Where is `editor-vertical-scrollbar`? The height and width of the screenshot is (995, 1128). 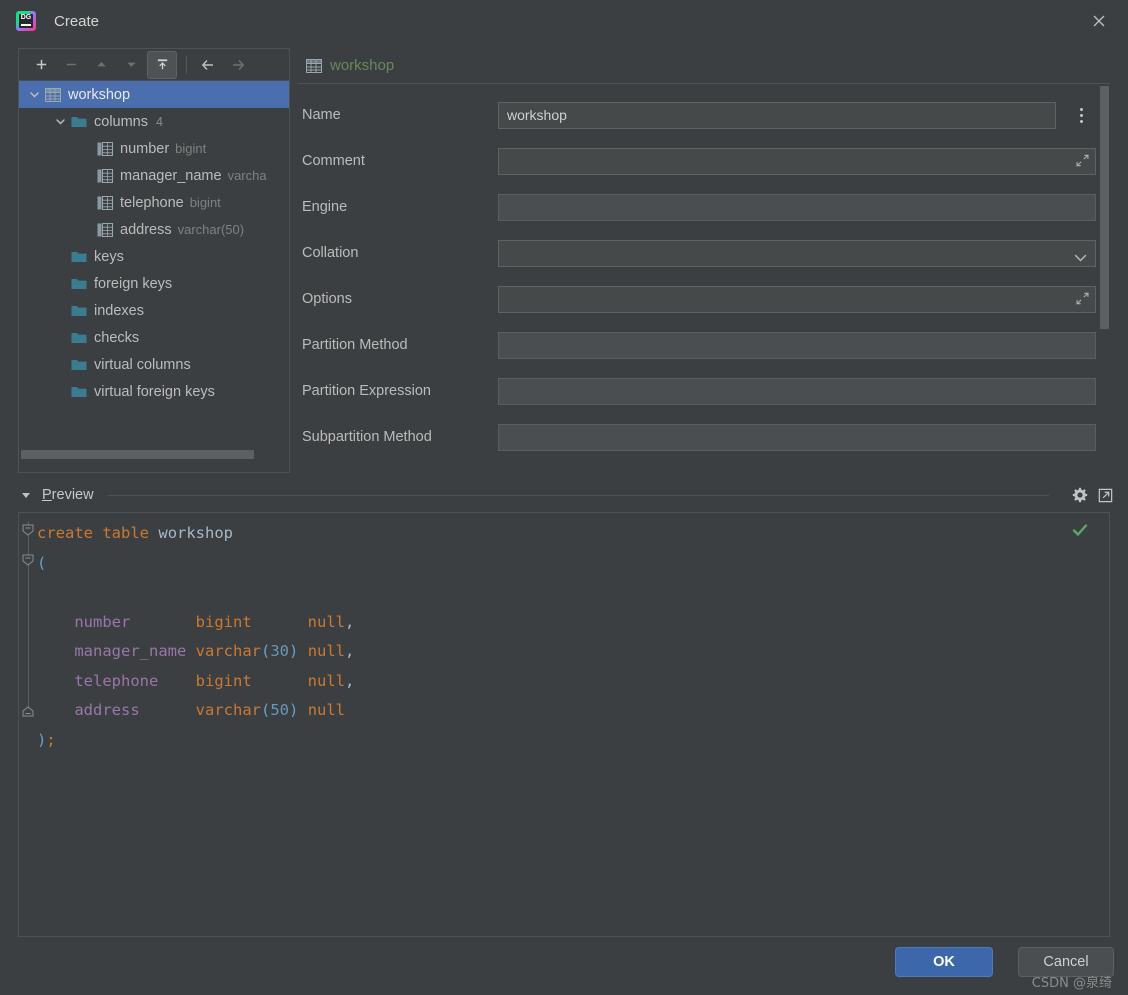
editor-vertical-scrollbar is located at coordinates (1103, 724).